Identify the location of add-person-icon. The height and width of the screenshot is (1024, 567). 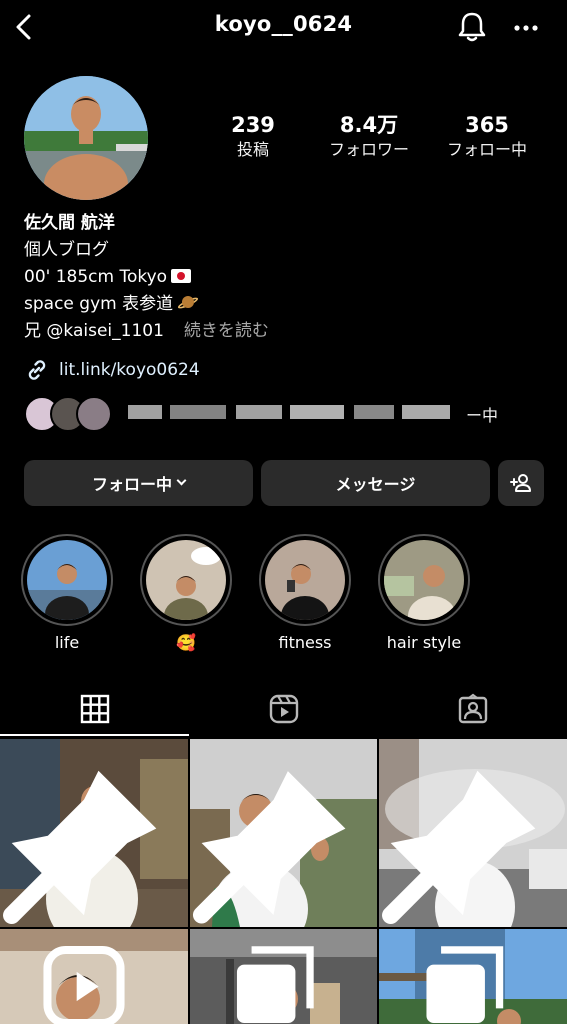
(520, 483).